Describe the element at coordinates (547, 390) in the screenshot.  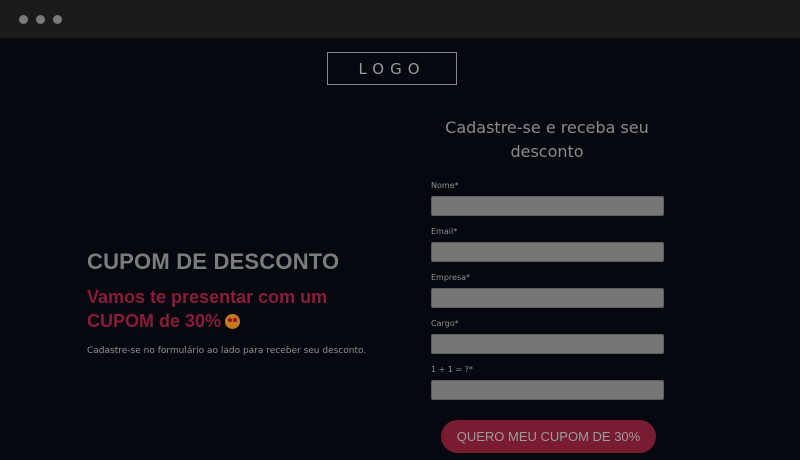
I see `captcha-input` at that location.